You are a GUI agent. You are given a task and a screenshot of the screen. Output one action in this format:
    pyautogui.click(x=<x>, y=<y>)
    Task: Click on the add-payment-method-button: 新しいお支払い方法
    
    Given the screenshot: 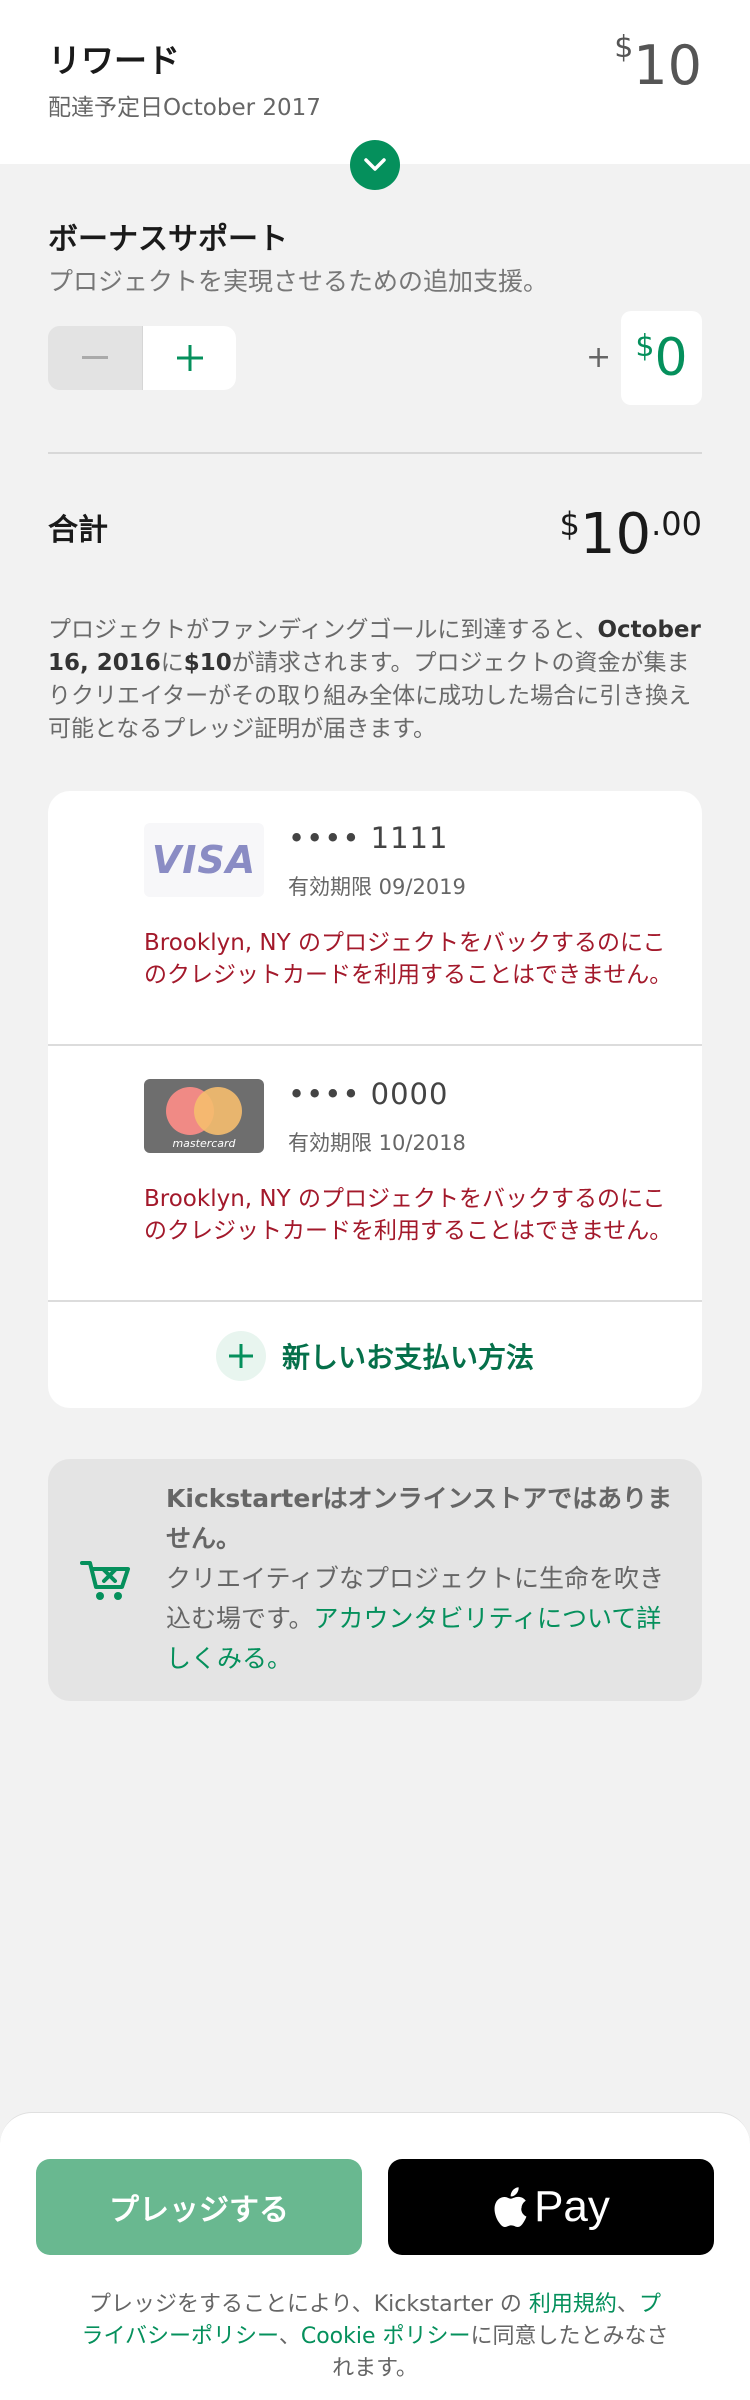 What is the action you would take?
    pyautogui.click(x=375, y=1355)
    